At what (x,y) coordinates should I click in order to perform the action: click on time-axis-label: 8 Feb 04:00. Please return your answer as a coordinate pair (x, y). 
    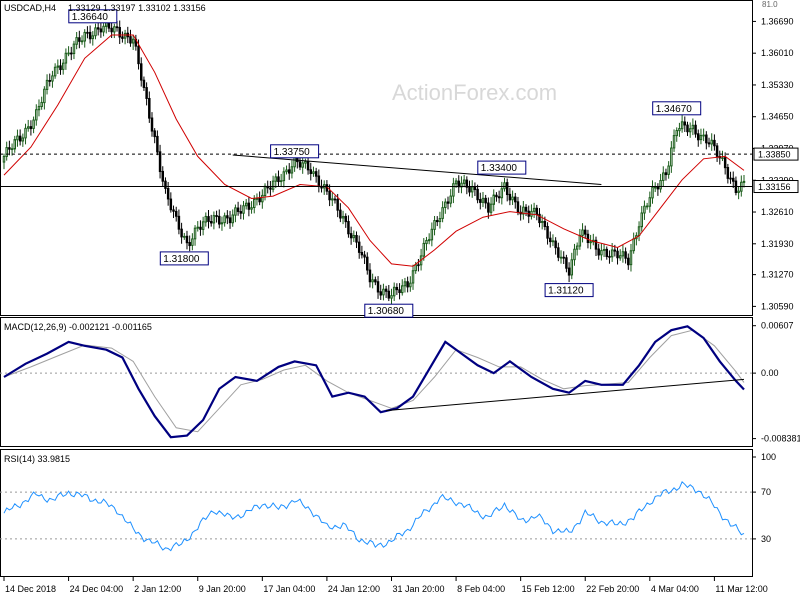
    Looking at the image, I should click on (481, 589).